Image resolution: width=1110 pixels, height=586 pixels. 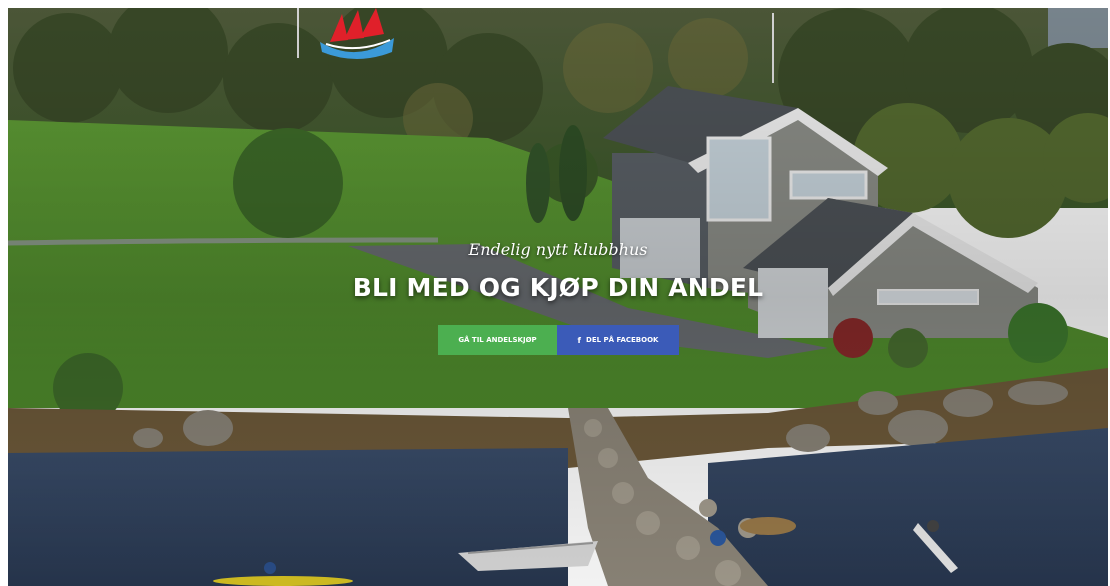 What do you see at coordinates (558, 287) in the screenshot?
I see `hero-title: BLI MED OG KJØP DIN ANDEL` at bounding box center [558, 287].